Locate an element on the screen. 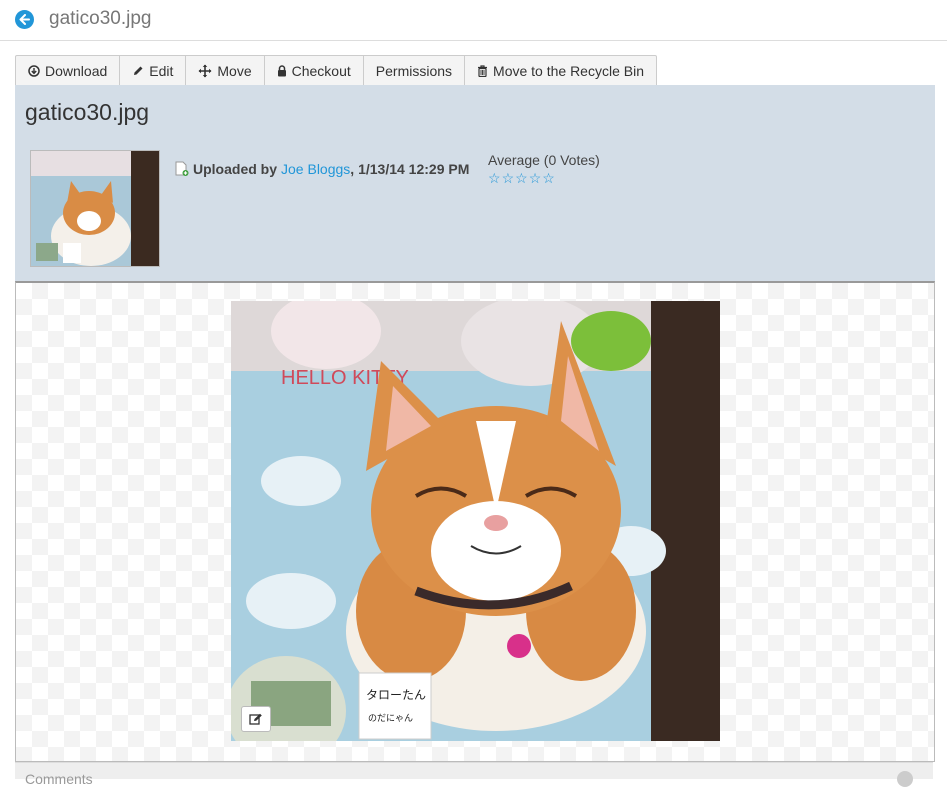 The height and width of the screenshot is (787, 947). checkout-button: Checkout is located at coordinates (314, 71).